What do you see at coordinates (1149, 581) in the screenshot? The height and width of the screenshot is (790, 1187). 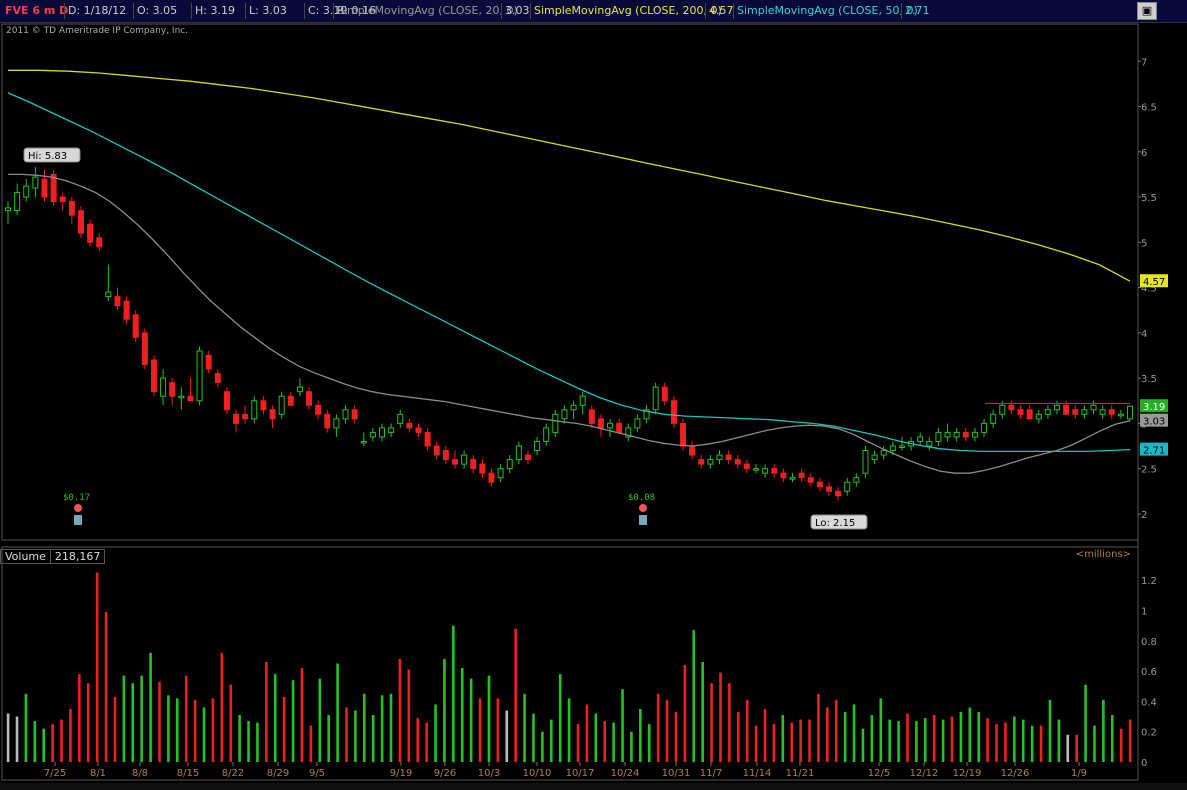 I see `volume-axis-tick: 1.2` at bounding box center [1149, 581].